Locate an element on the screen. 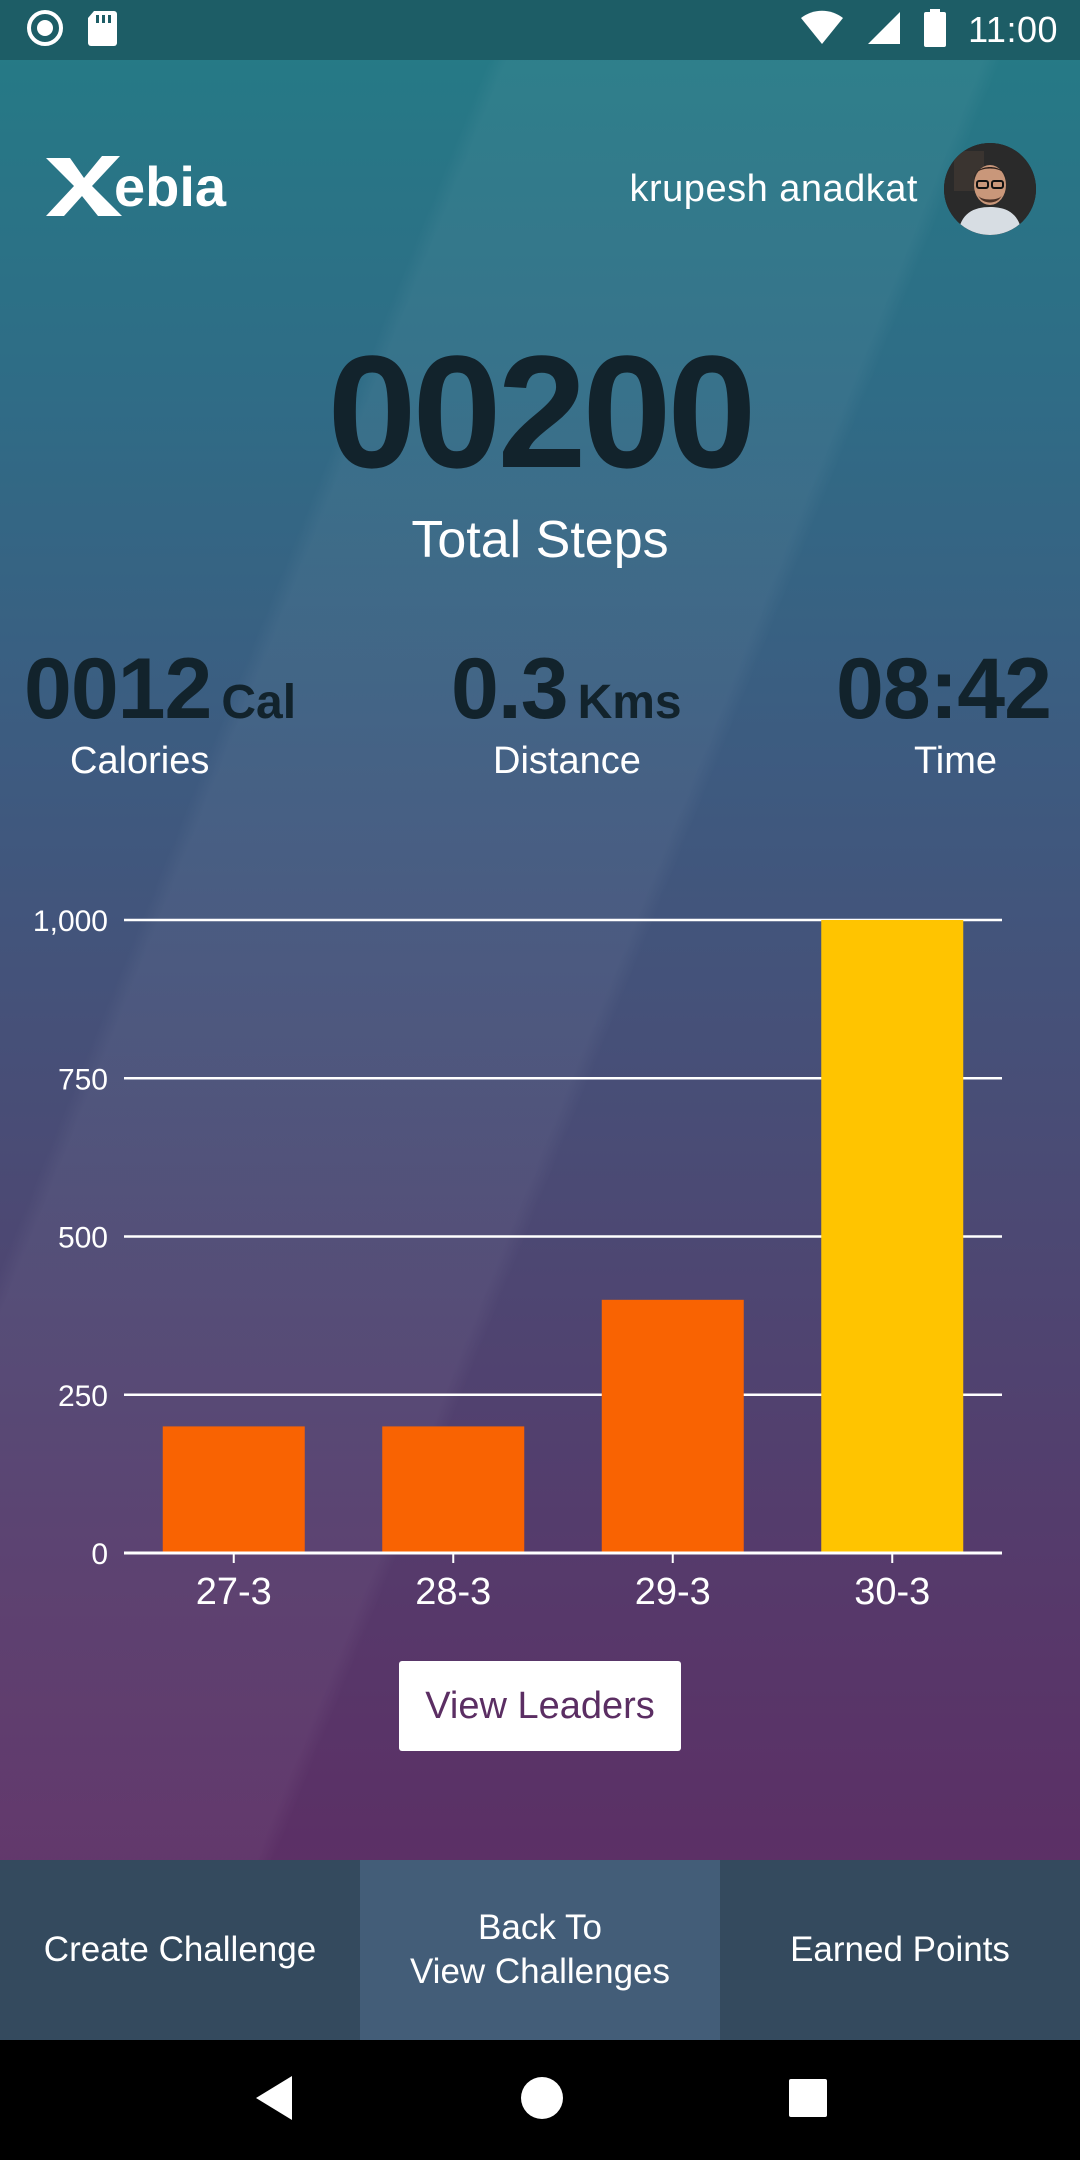 The image size is (1080, 2160). calories-stat: 0012 Cal Calories is located at coordinates (160, 711).